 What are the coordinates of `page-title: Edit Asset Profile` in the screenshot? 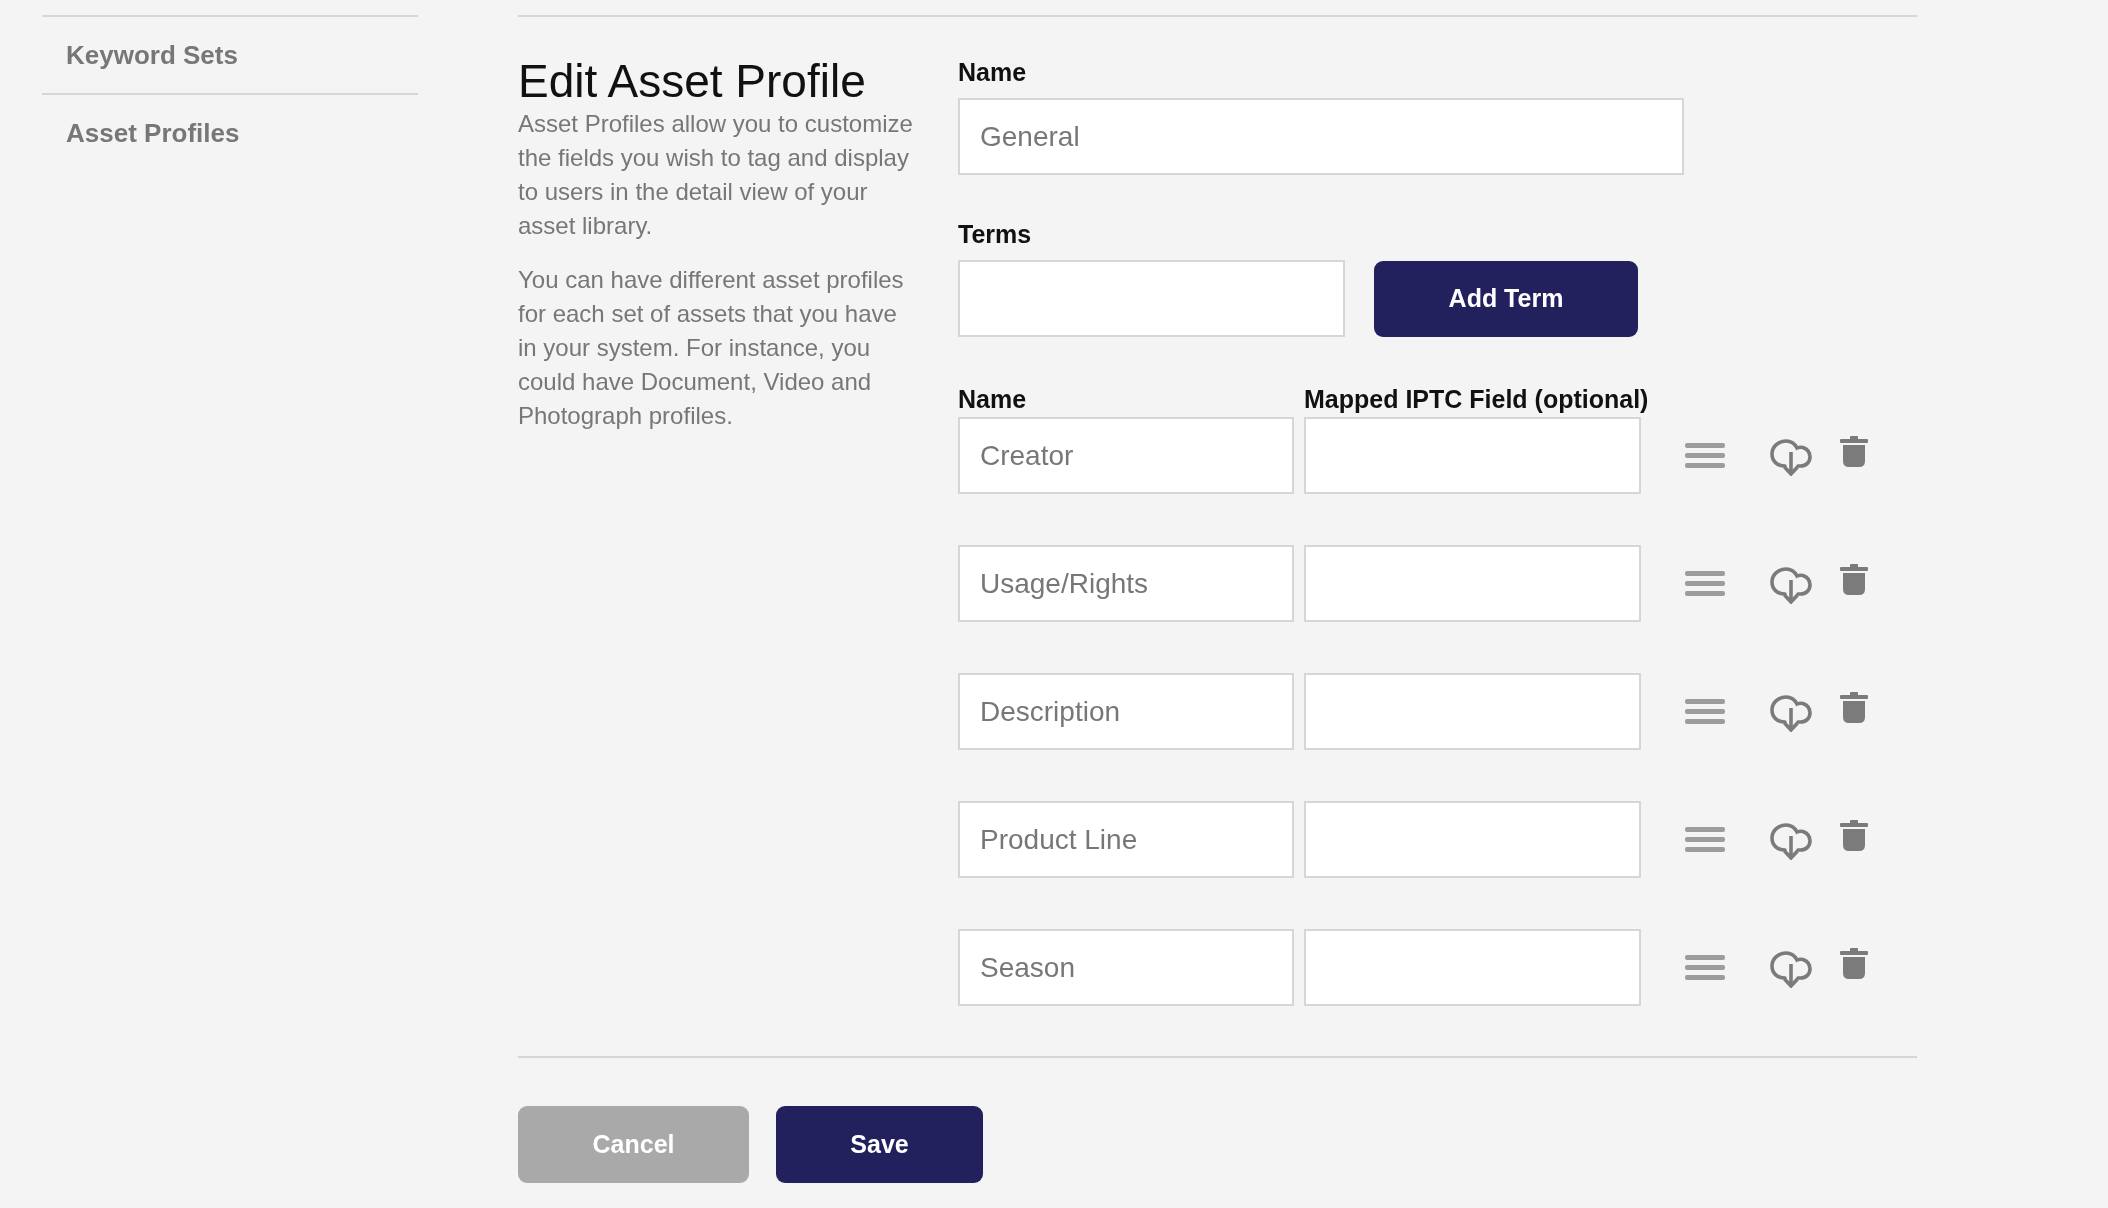 It's located at (692, 81).